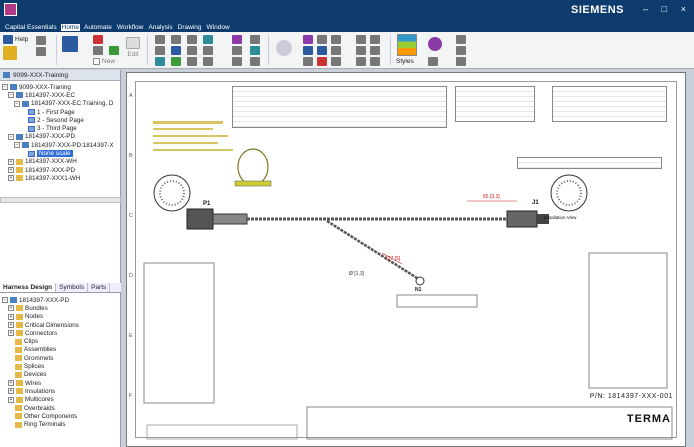  What do you see at coordinates (60, 317) in the screenshot?
I see `design-item-nodes: + Nodes` at bounding box center [60, 317].